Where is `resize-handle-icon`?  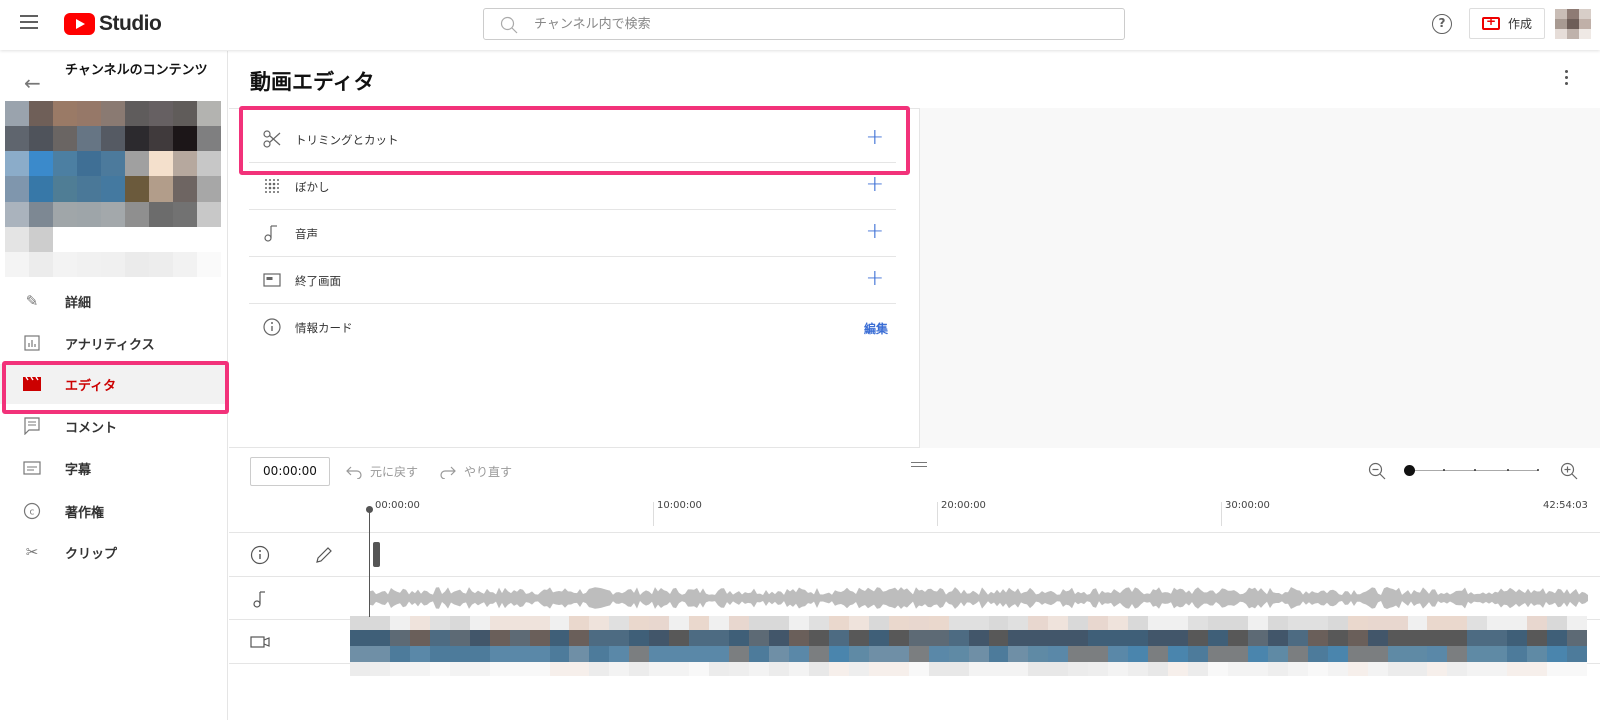 resize-handle-icon is located at coordinates (919, 466).